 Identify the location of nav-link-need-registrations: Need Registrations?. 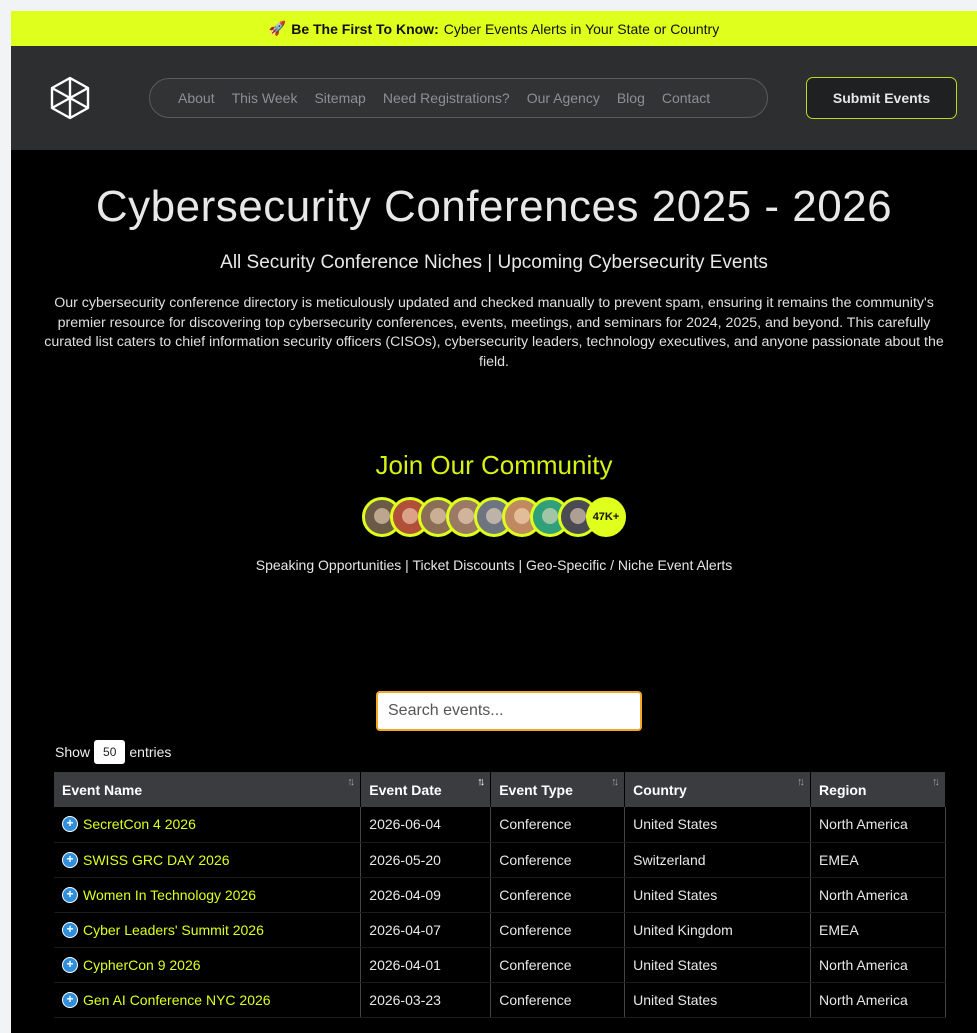
(446, 98).